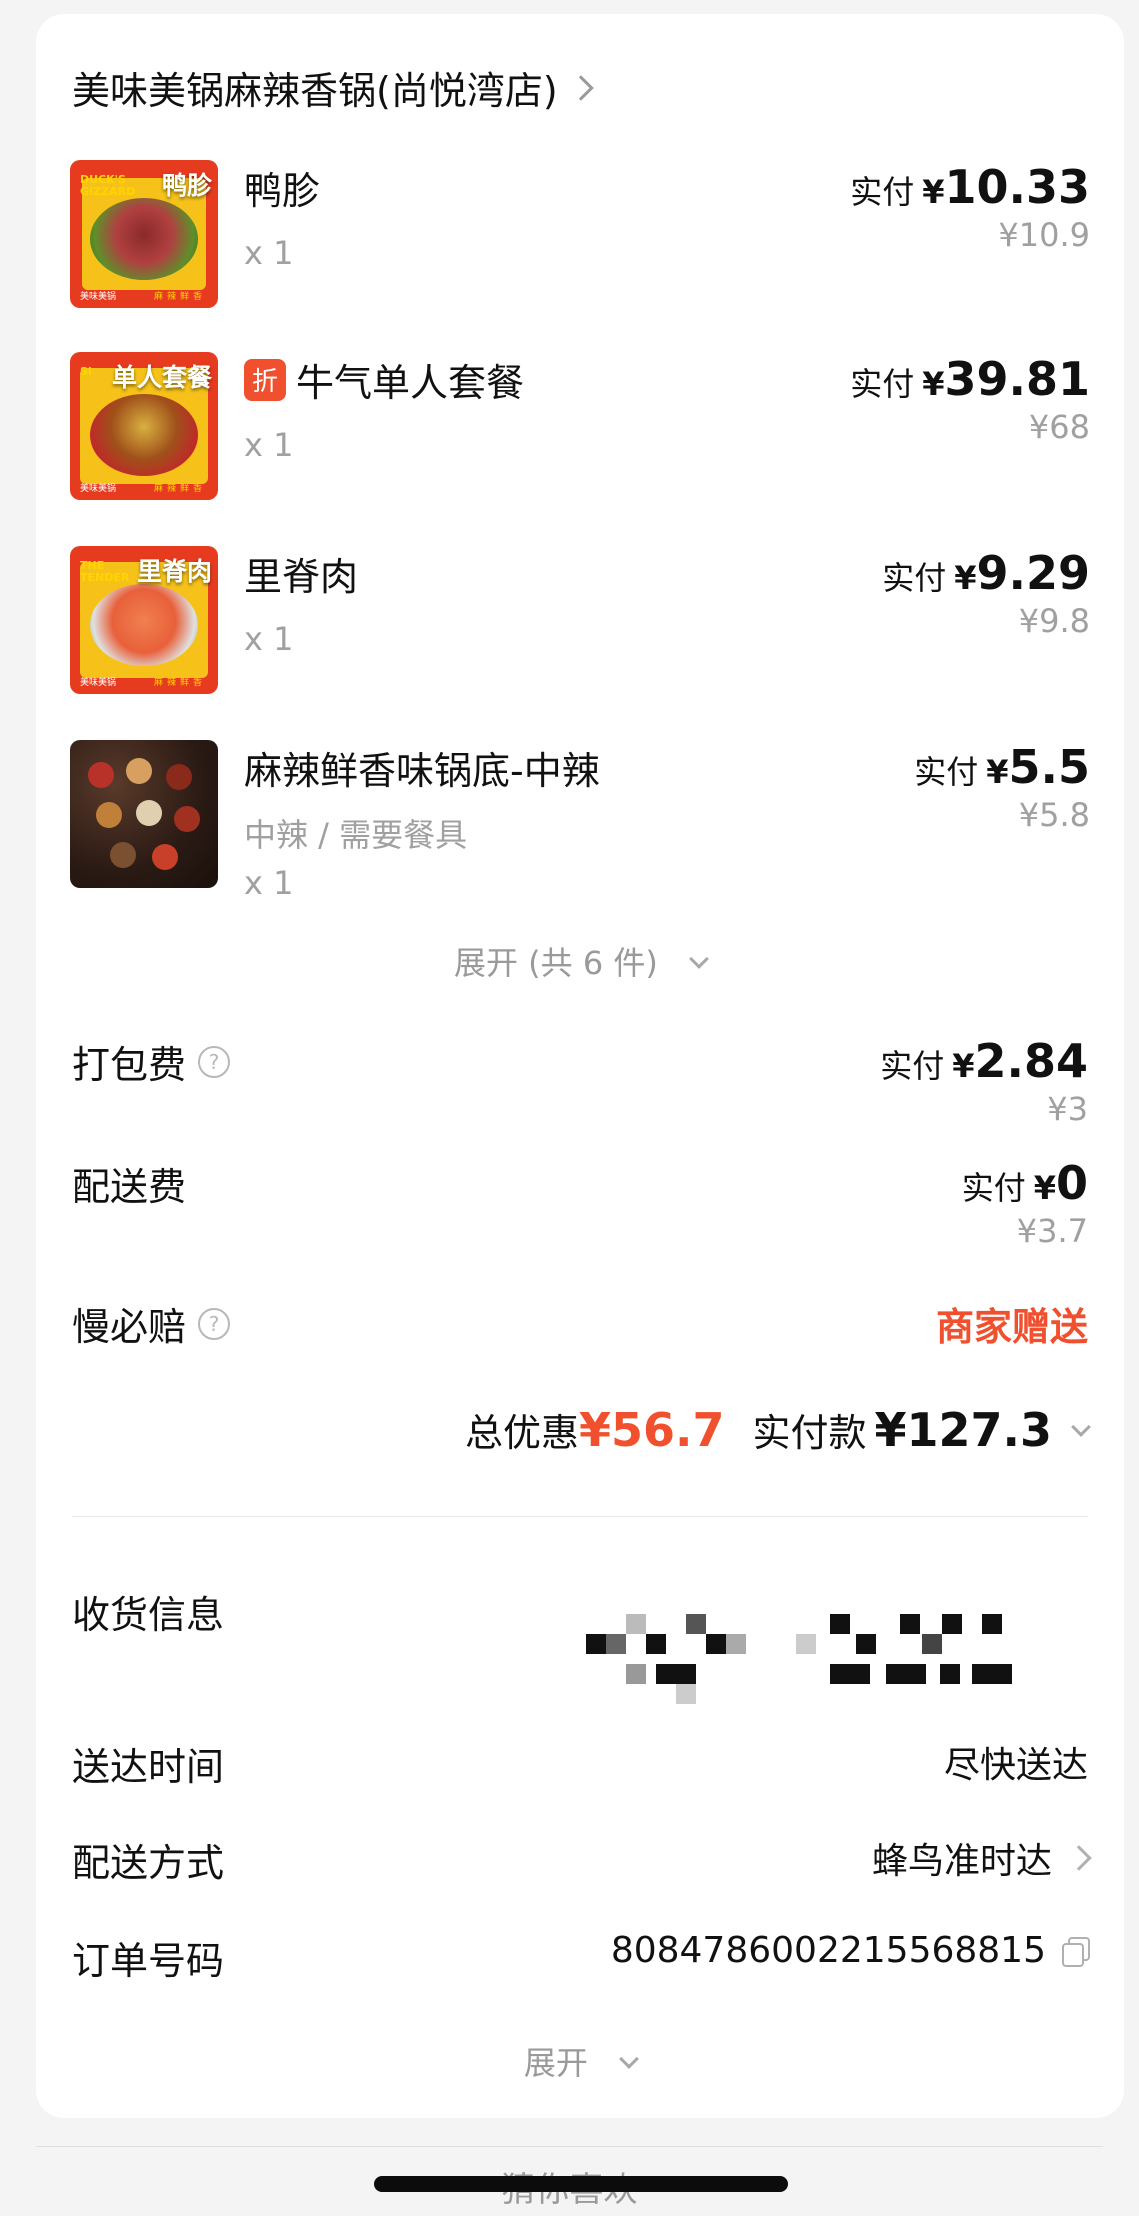  Describe the element at coordinates (1067, 1109) in the screenshot. I see `original-price: ¥3` at that location.